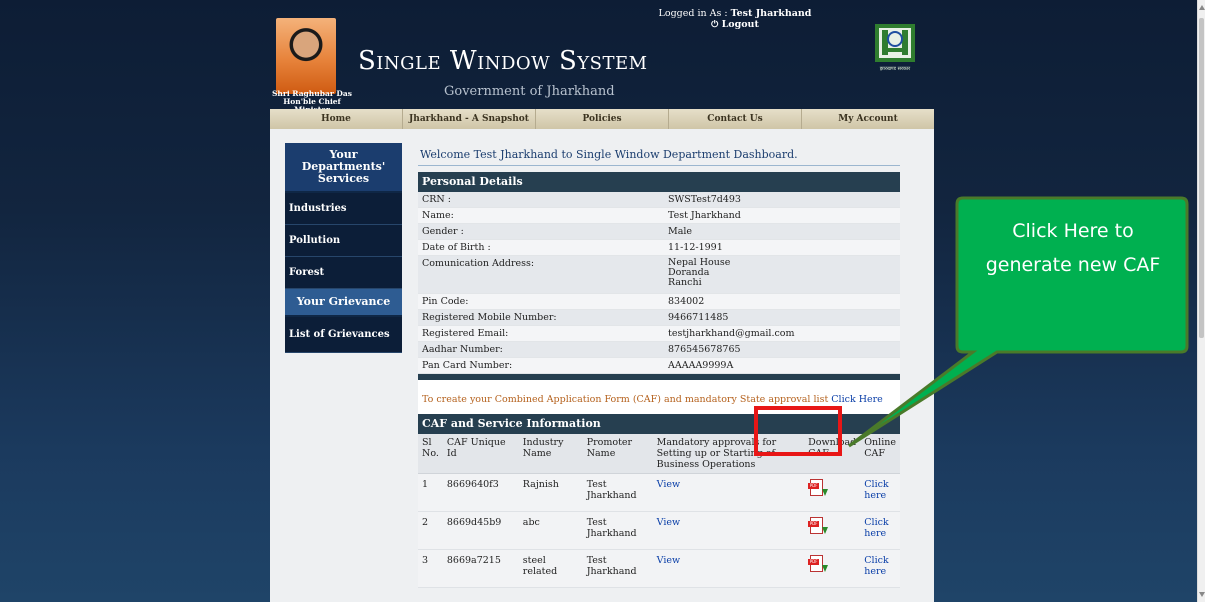 This screenshot has height=602, width=1205. Describe the element at coordinates (694, 13) in the screenshot. I see `logged-in-label: Logged in As :` at that location.